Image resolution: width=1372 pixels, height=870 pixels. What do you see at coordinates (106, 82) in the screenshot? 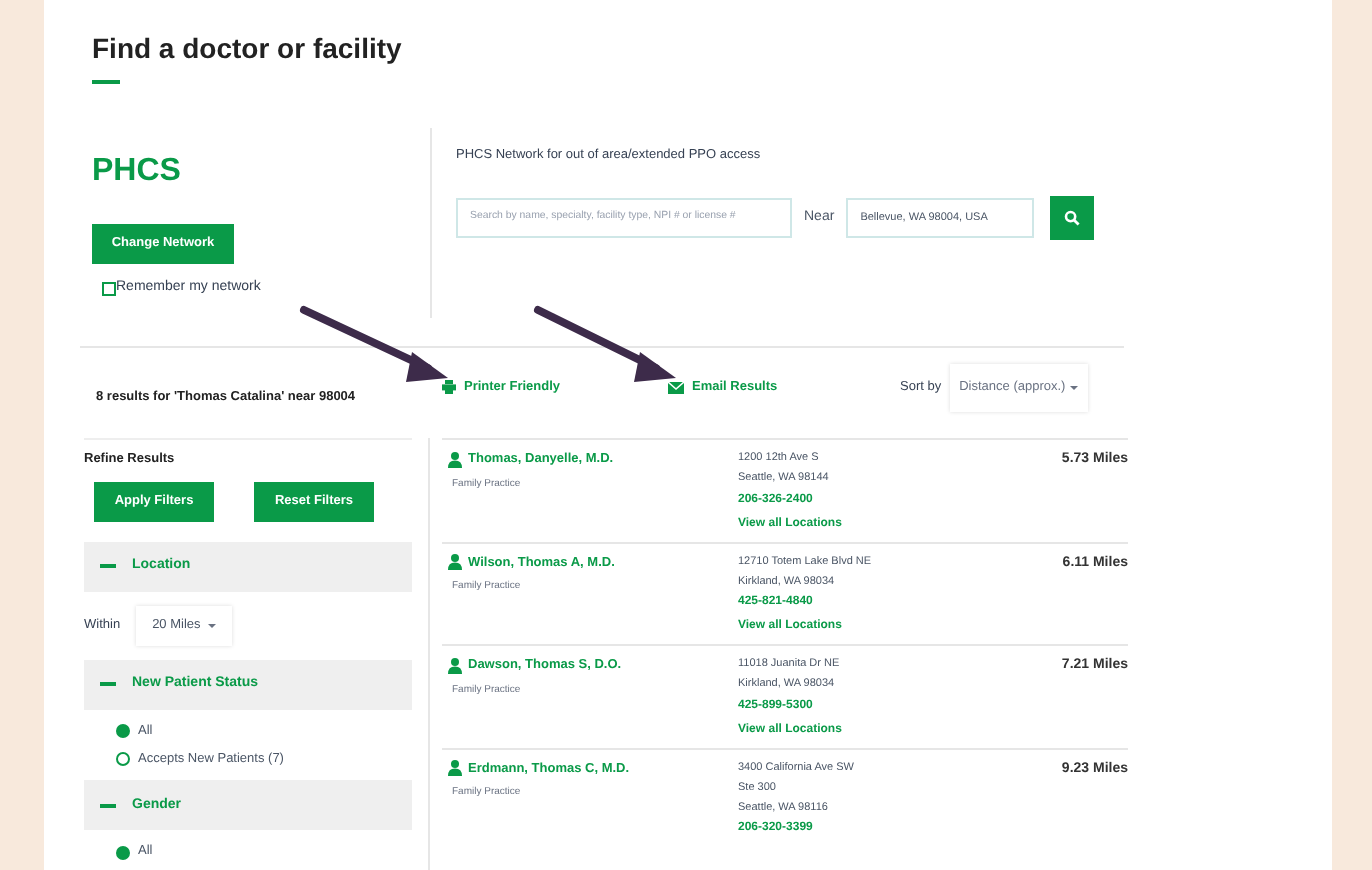
I see `title-underline` at bounding box center [106, 82].